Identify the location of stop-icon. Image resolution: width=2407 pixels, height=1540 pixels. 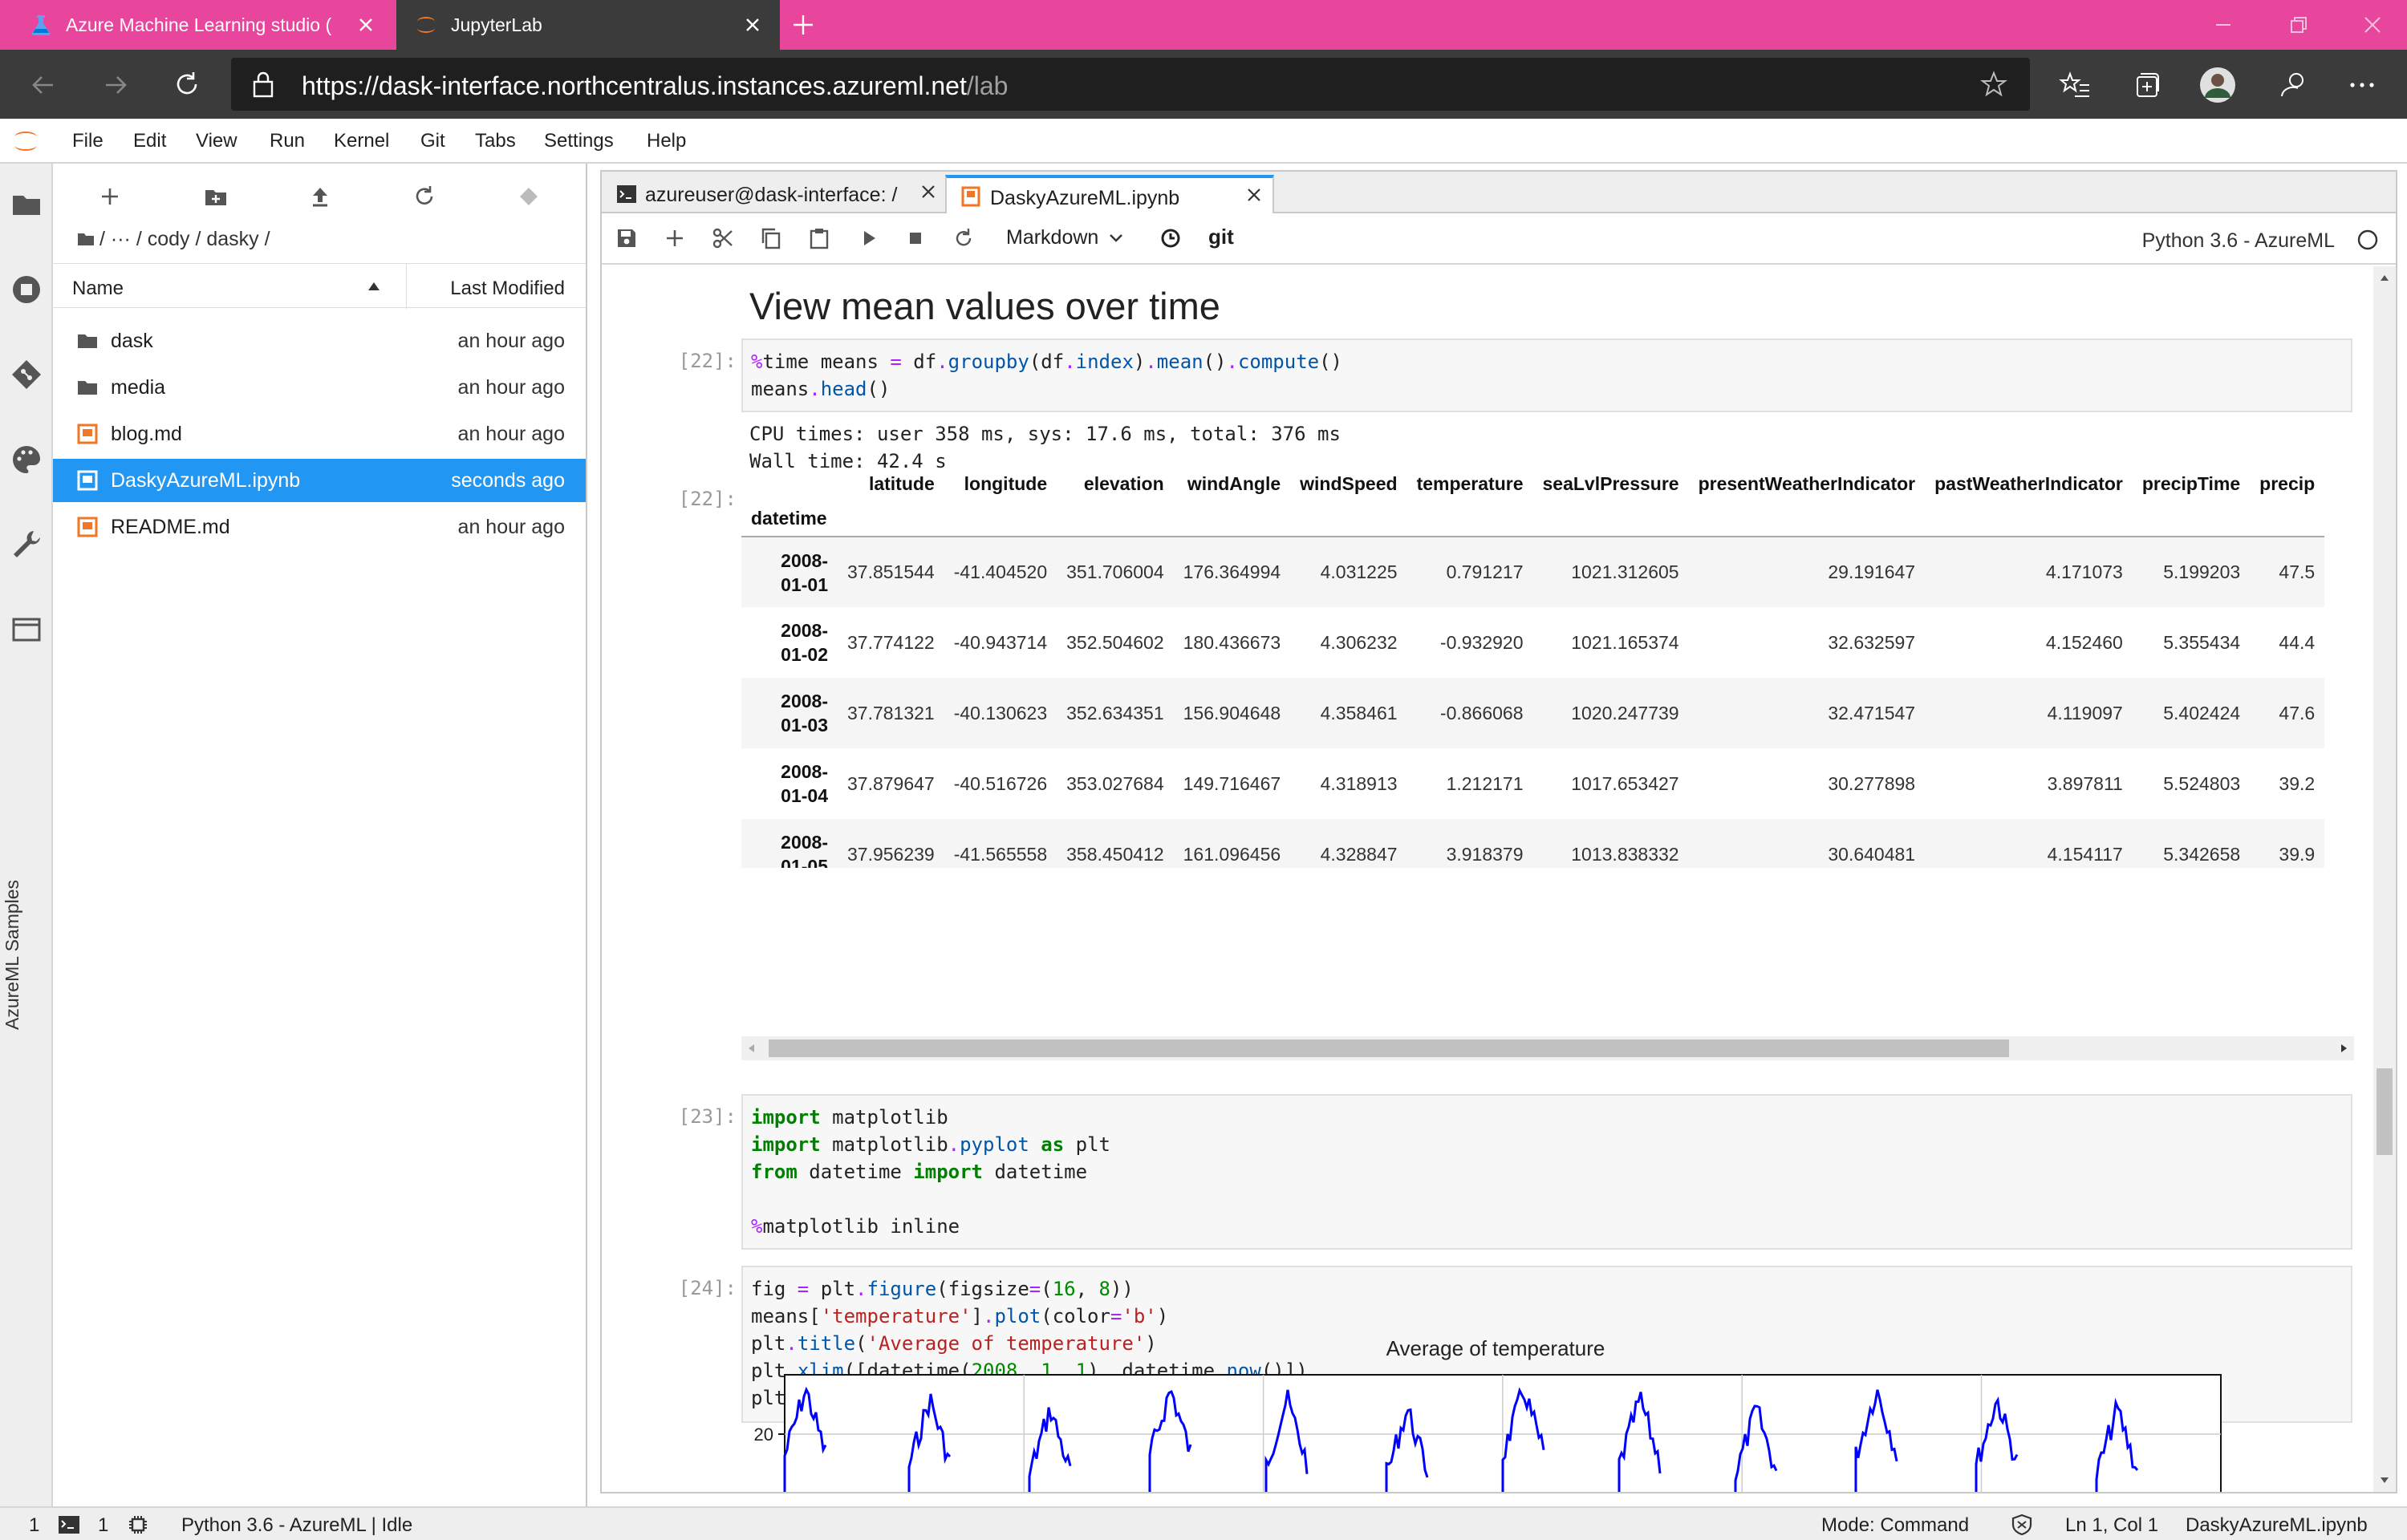
(915, 238).